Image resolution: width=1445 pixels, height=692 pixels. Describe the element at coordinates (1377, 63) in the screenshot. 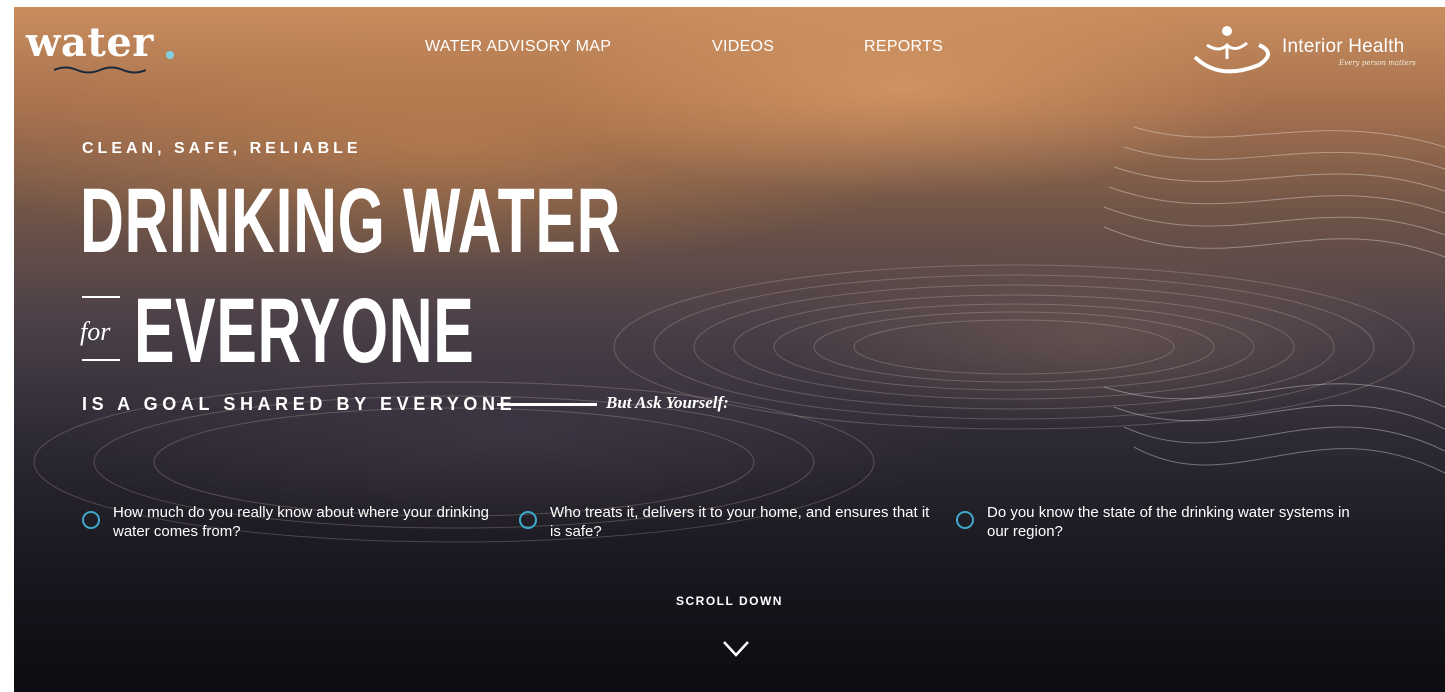

I see `partner-tagline: Every person matters` at that location.